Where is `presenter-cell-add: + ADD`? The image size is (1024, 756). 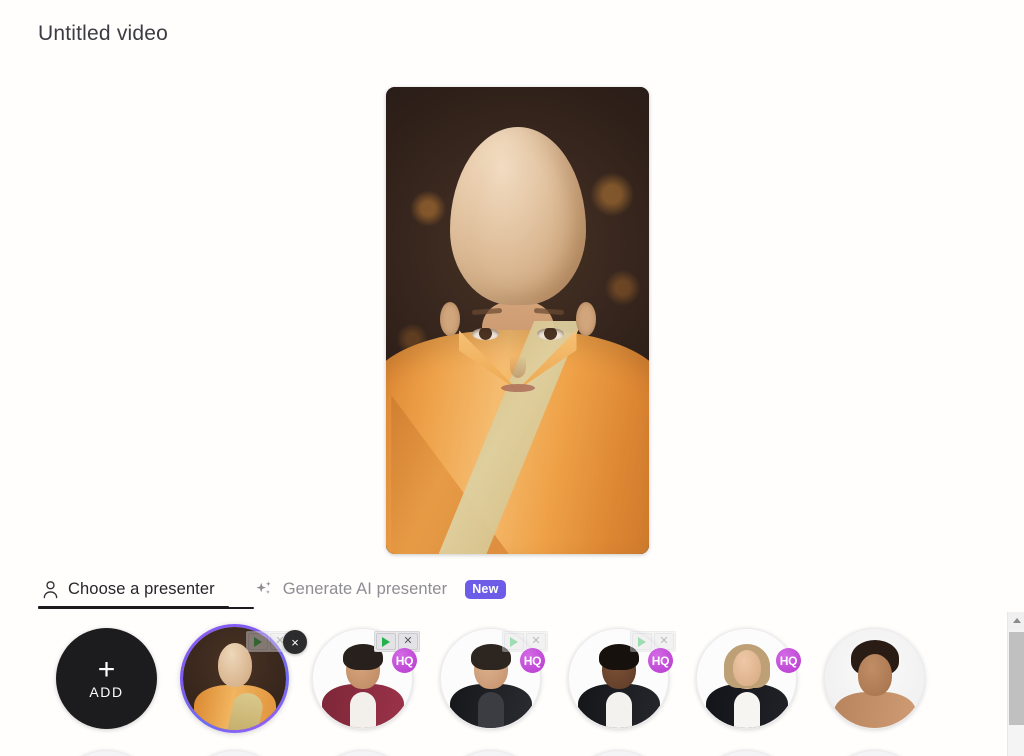
presenter-cell-add: + ADD is located at coordinates (120, 683).